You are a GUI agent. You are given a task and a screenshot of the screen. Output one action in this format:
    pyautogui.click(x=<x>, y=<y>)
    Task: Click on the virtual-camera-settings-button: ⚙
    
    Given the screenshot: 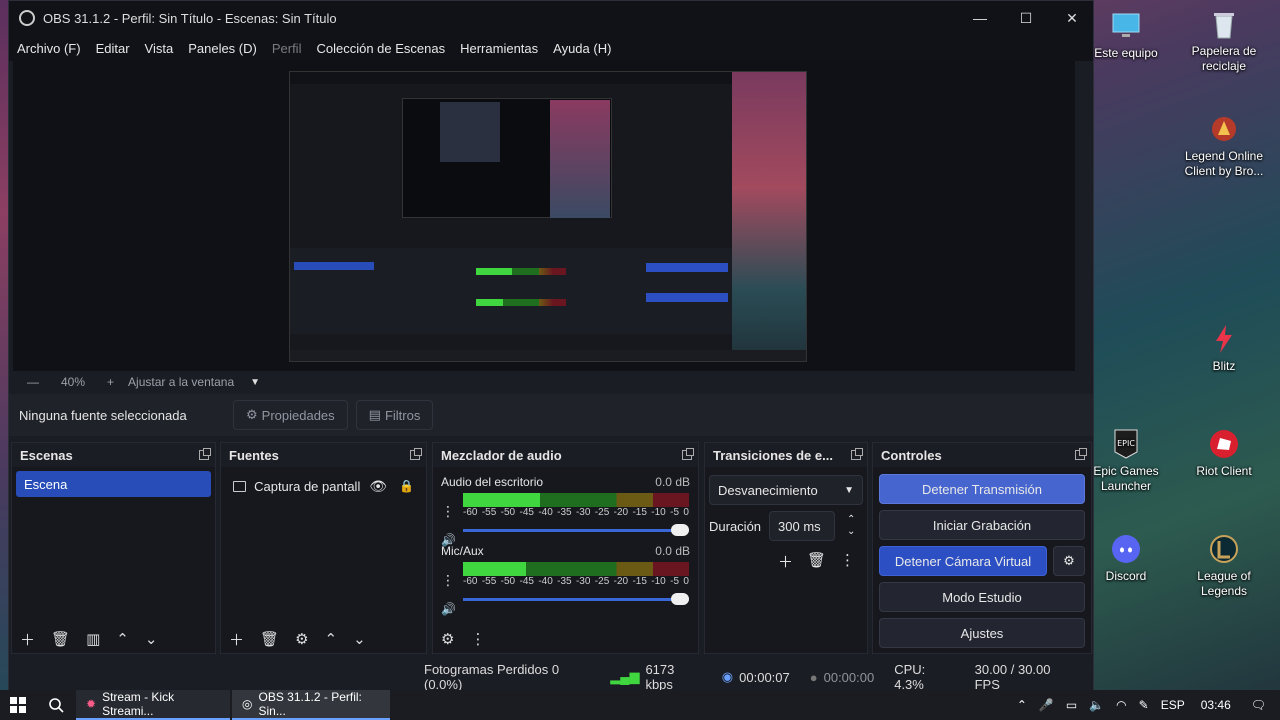 What is the action you would take?
    pyautogui.click(x=1069, y=561)
    